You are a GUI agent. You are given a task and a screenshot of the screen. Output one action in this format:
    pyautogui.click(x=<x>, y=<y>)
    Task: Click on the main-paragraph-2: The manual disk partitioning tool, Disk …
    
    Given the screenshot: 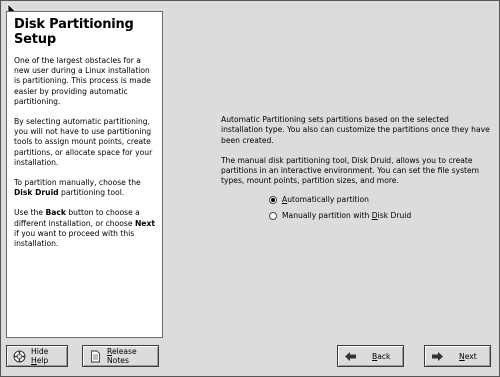 What is the action you would take?
    pyautogui.click(x=350, y=170)
    